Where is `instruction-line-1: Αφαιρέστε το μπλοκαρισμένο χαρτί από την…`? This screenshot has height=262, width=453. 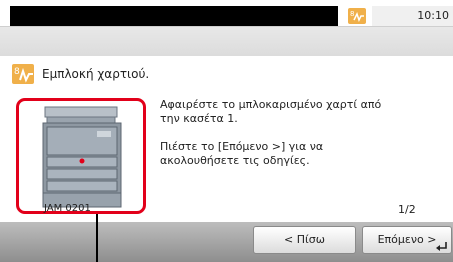
instruction-line-1: Αφαιρέστε το μπλοκαρισμένο χαρτί από την… is located at coordinates (271, 111).